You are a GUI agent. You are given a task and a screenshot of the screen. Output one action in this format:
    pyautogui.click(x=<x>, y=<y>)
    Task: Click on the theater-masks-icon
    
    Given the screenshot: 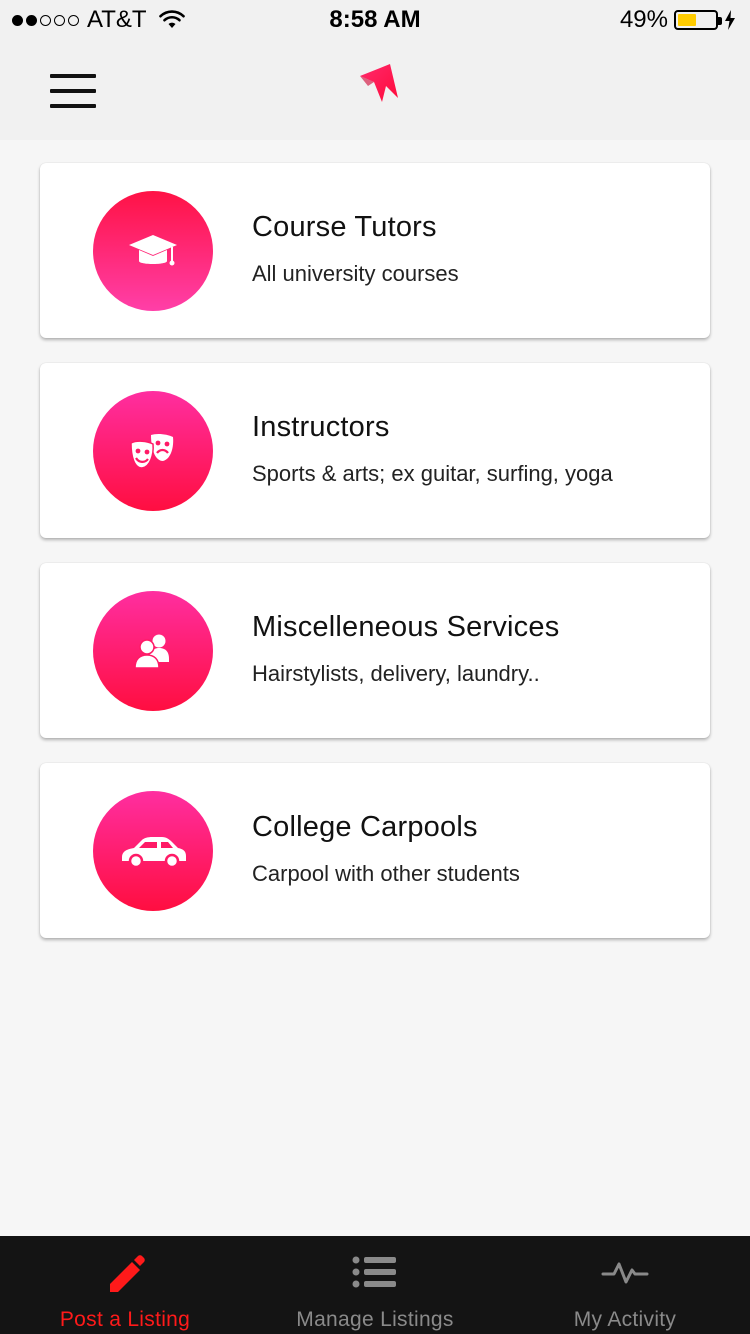 What is the action you would take?
    pyautogui.click(x=152, y=451)
    